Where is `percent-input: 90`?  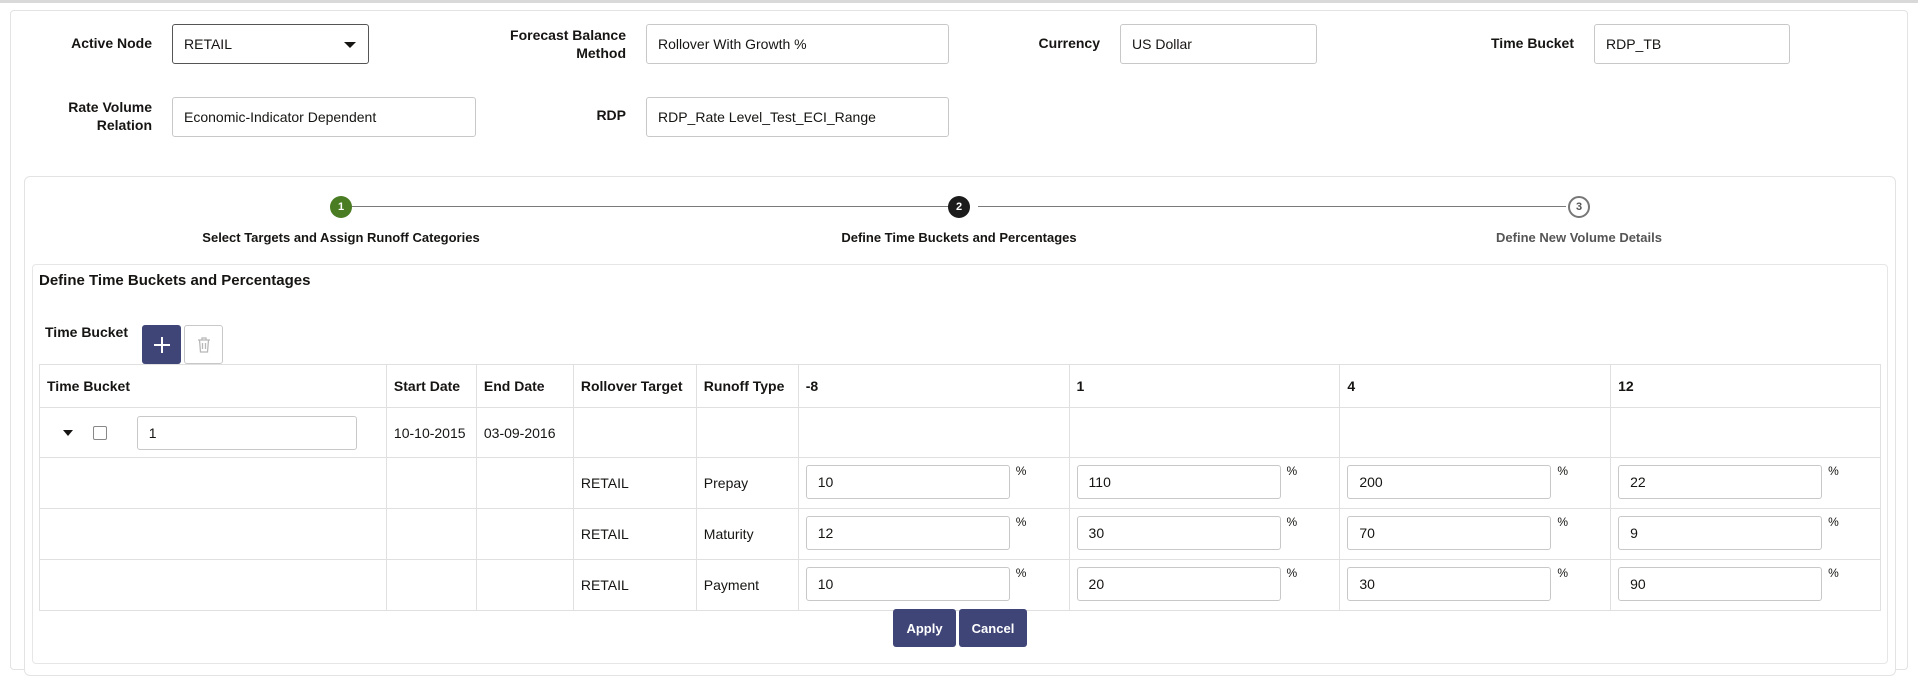
percent-input: 90 is located at coordinates (1720, 584).